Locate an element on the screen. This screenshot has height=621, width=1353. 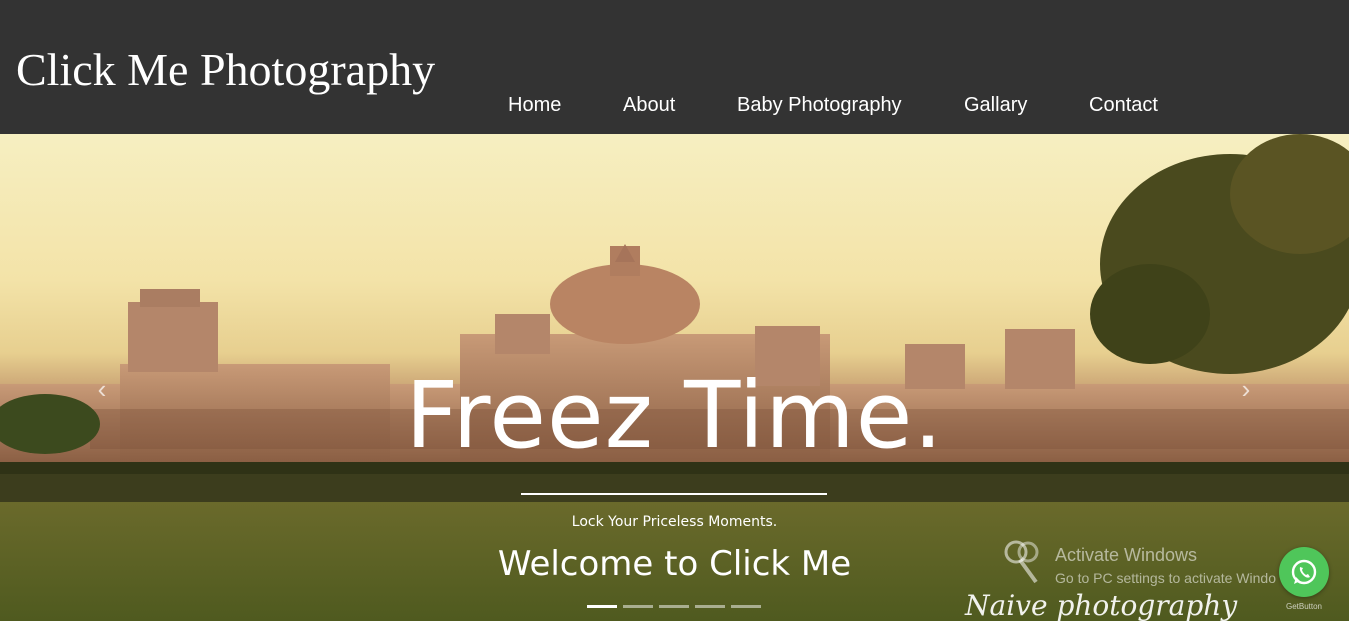
nav-baby-photography: Baby Photography is located at coordinates (819, 105).